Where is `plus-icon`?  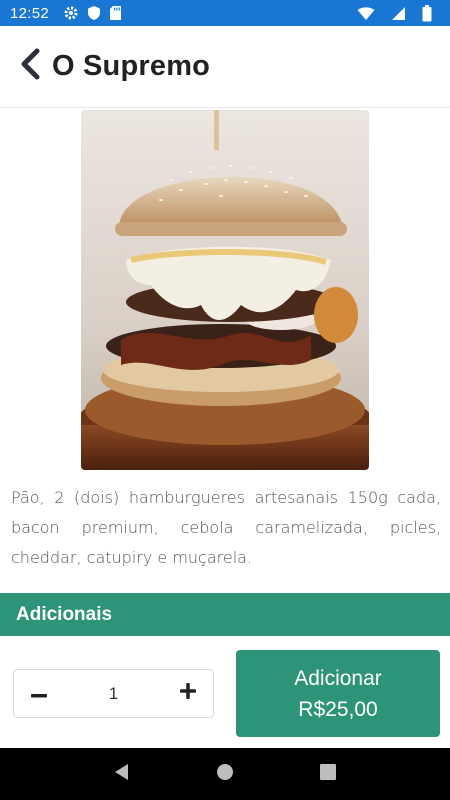 plus-icon is located at coordinates (188, 693).